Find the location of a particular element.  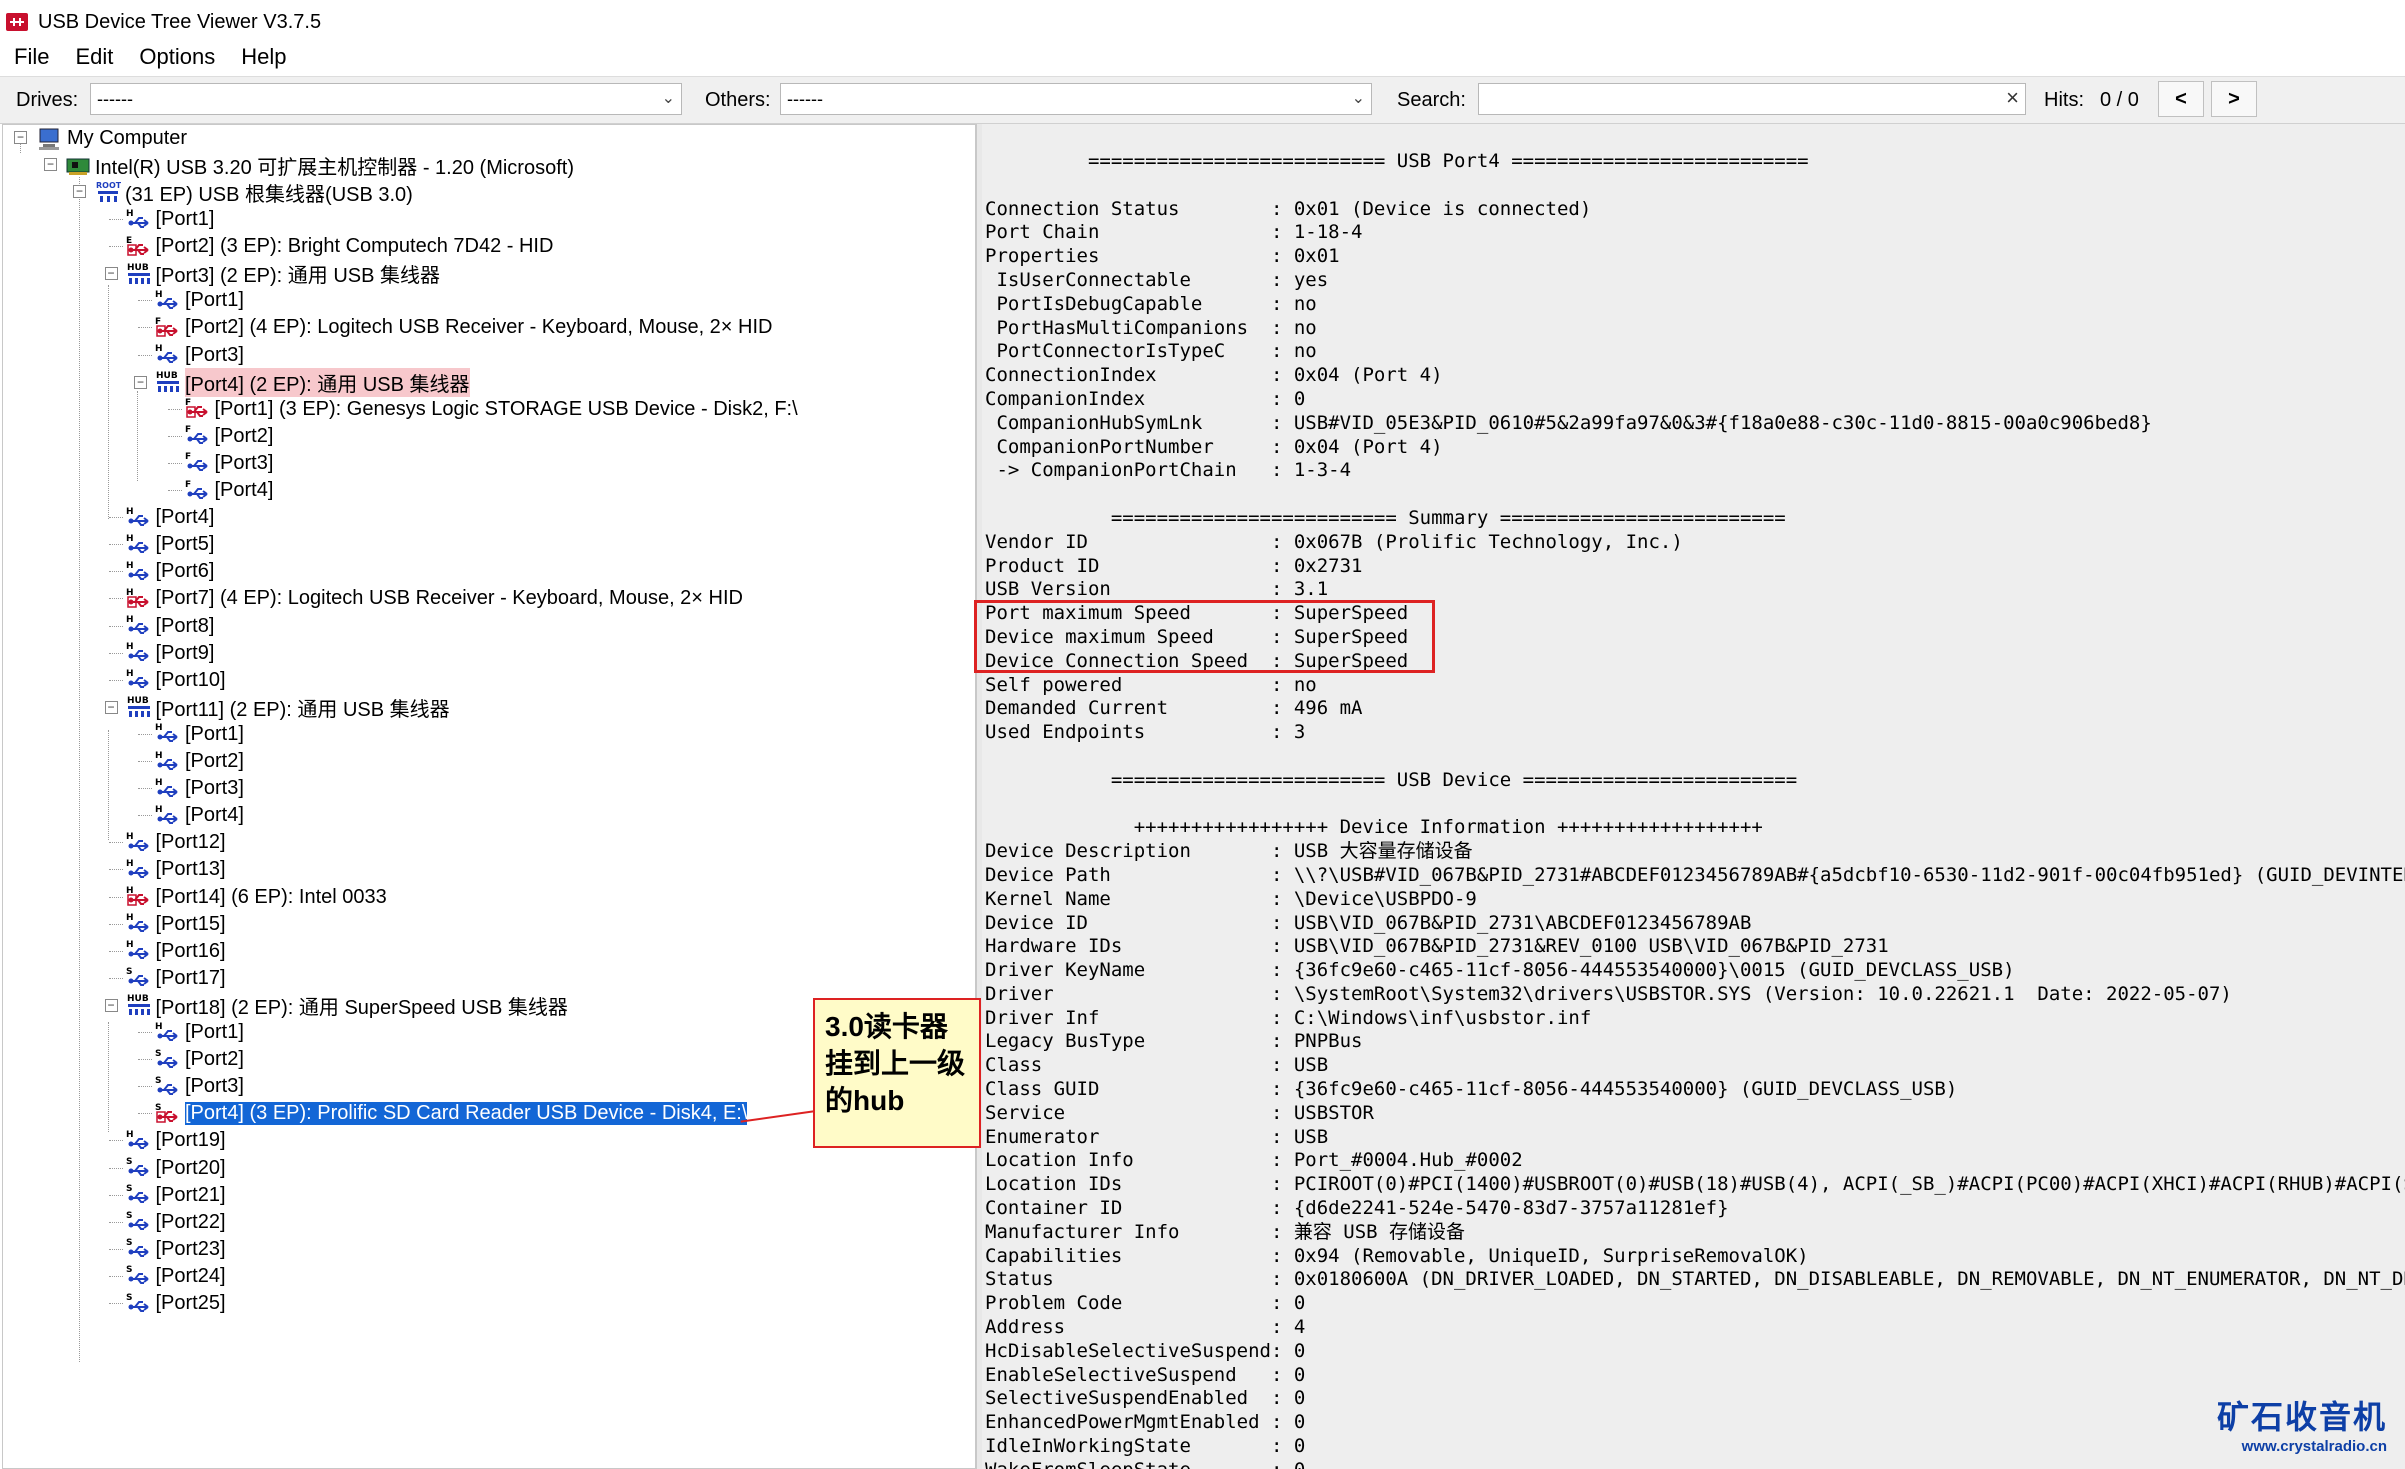

tree-node-label: [Port16] is located at coordinates (190, 950).